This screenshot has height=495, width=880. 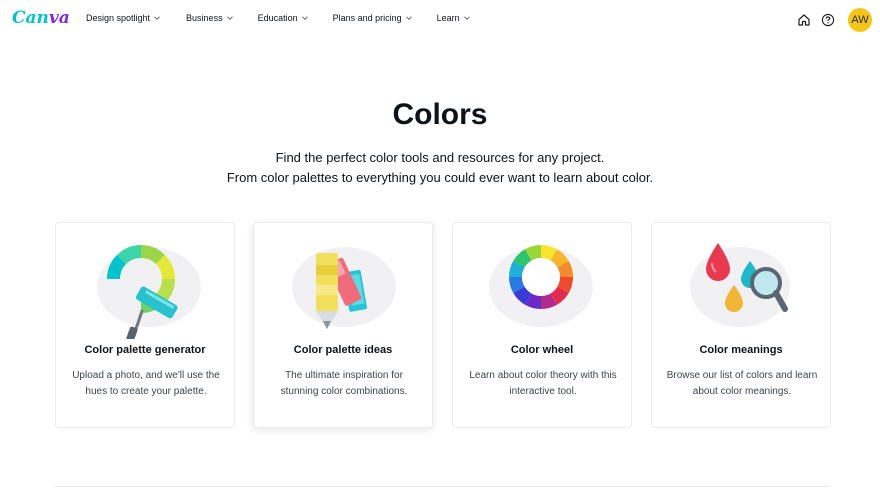 What do you see at coordinates (149, 292) in the screenshot?
I see `paint-roller-icon` at bounding box center [149, 292].